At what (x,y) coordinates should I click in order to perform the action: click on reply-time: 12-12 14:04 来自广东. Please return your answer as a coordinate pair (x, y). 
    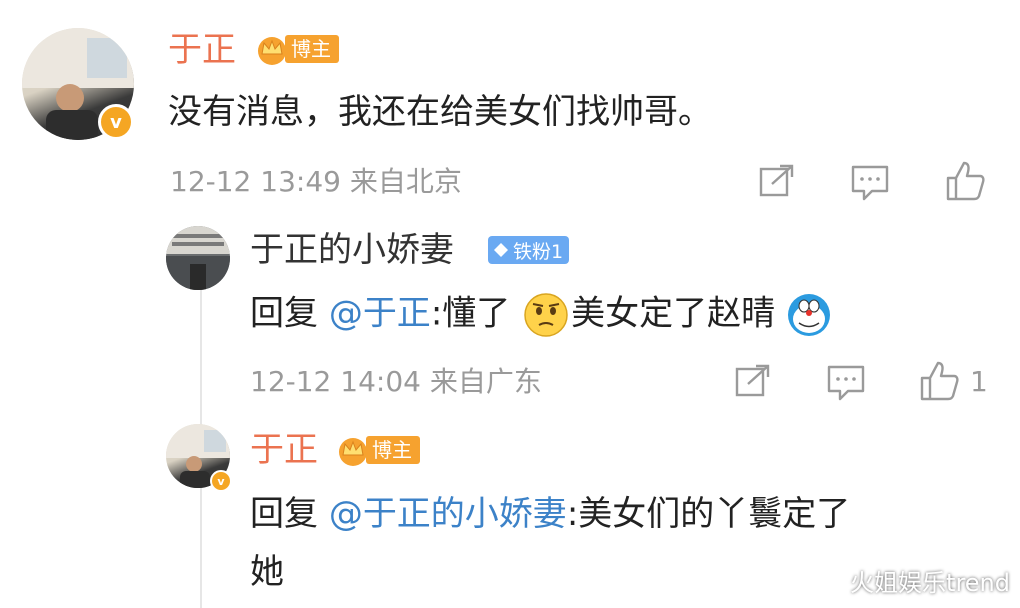
    Looking at the image, I should click on (396, 382).